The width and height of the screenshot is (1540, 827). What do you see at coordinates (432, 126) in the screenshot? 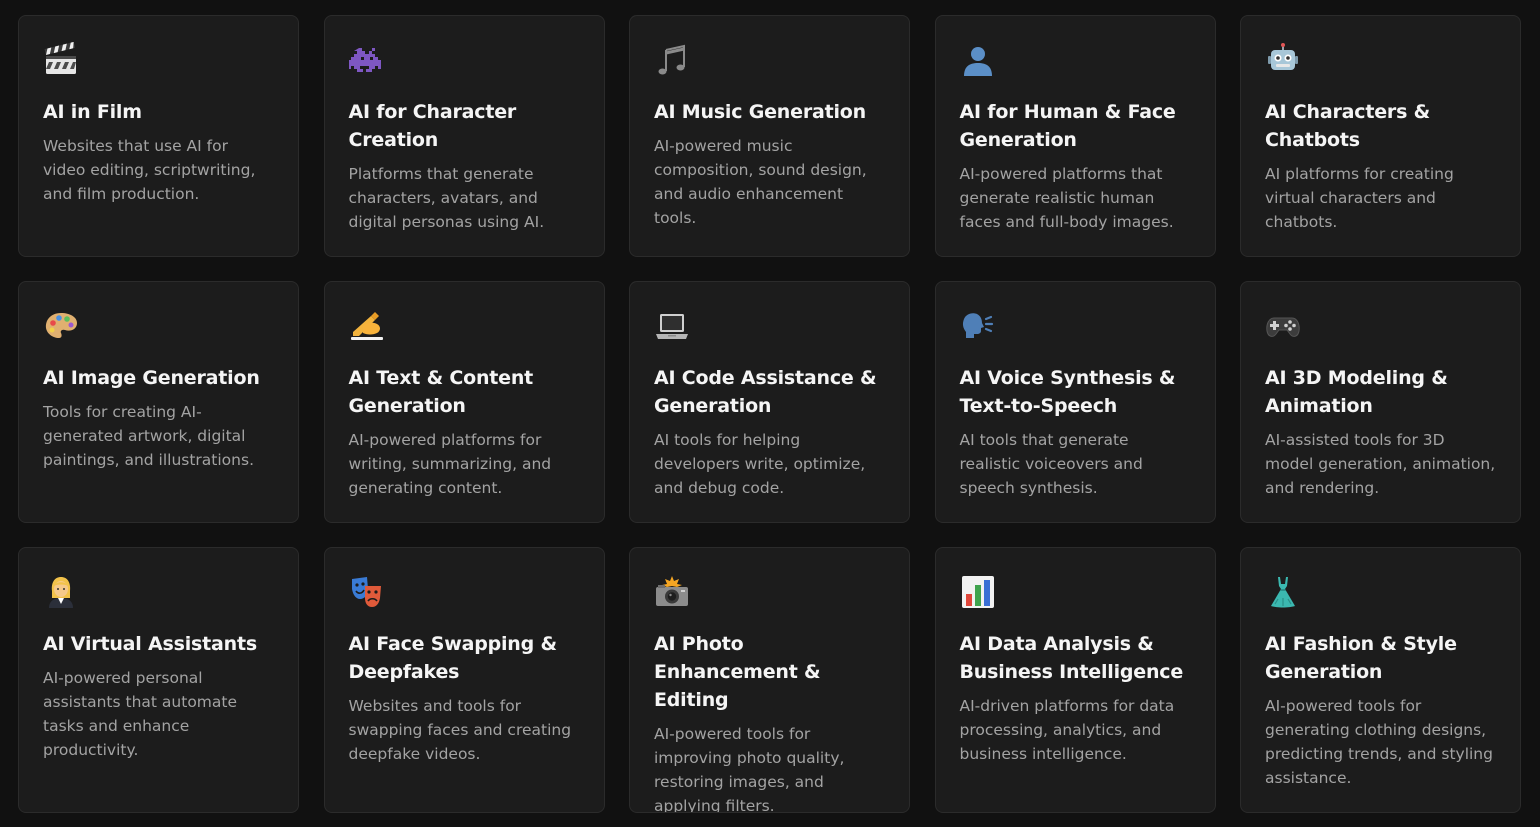
I see `card-title: AI for Character Creation` at bounding box center [432, 126].